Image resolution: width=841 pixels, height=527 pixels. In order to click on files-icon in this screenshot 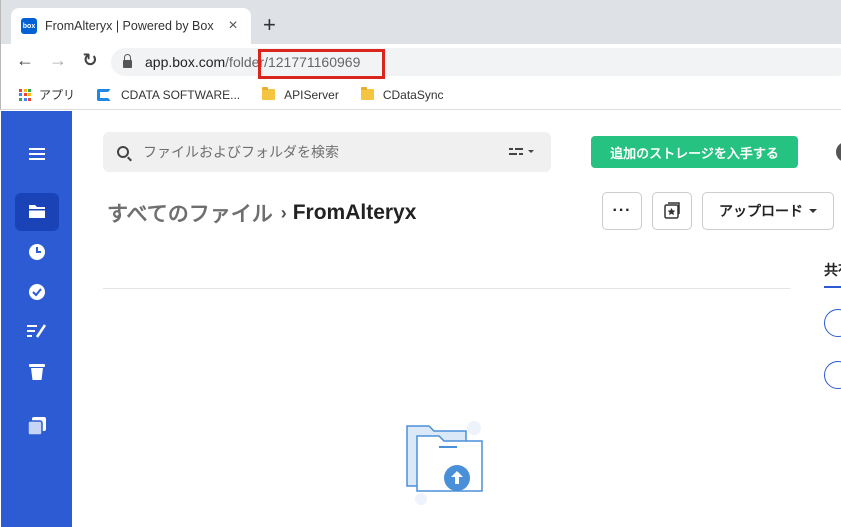, I will do `click(36, 211)`.